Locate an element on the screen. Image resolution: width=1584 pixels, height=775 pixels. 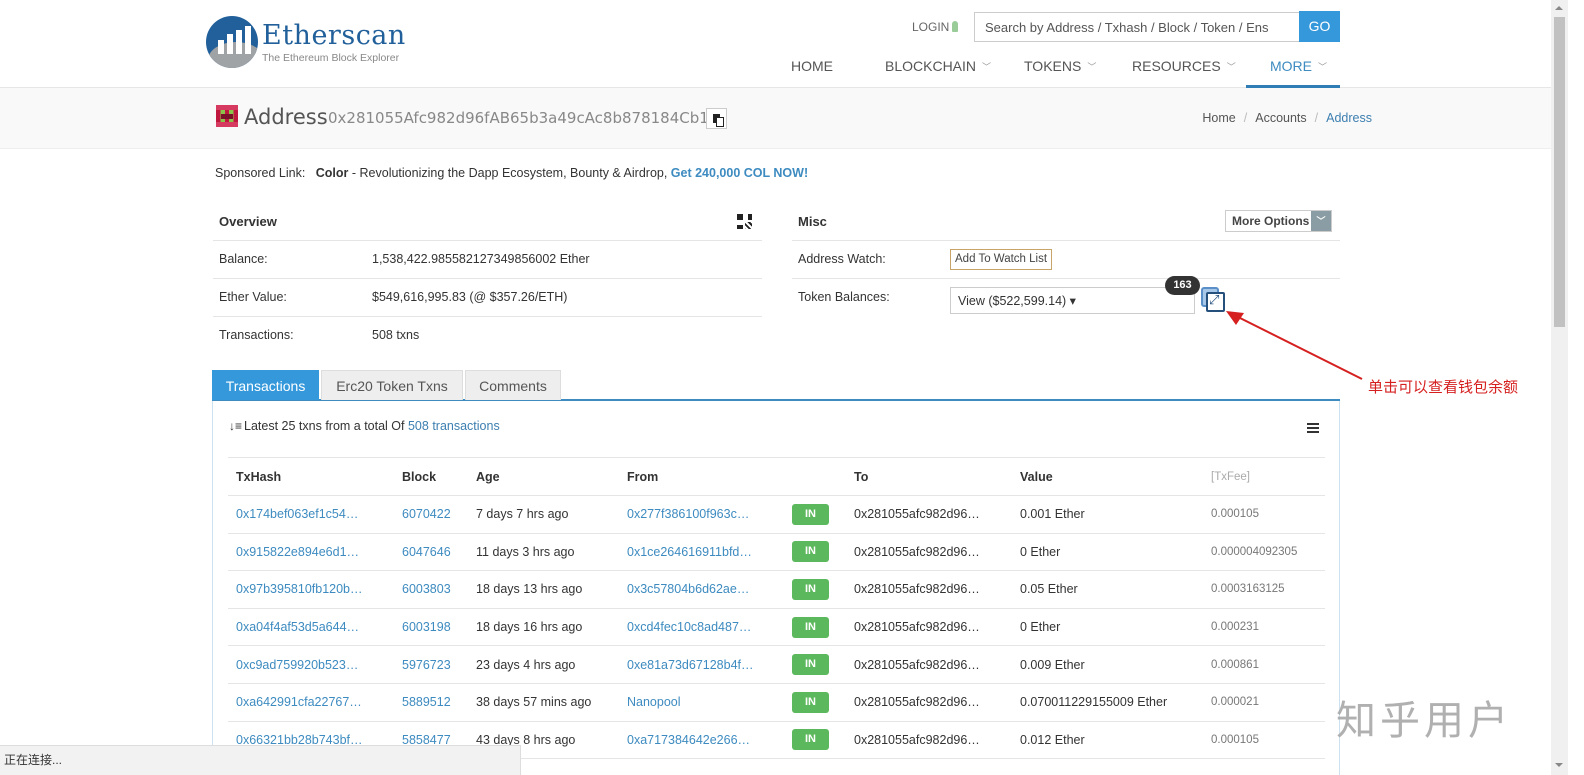
scroll-up-arrow-icon is located at coordinates (1559, 8).